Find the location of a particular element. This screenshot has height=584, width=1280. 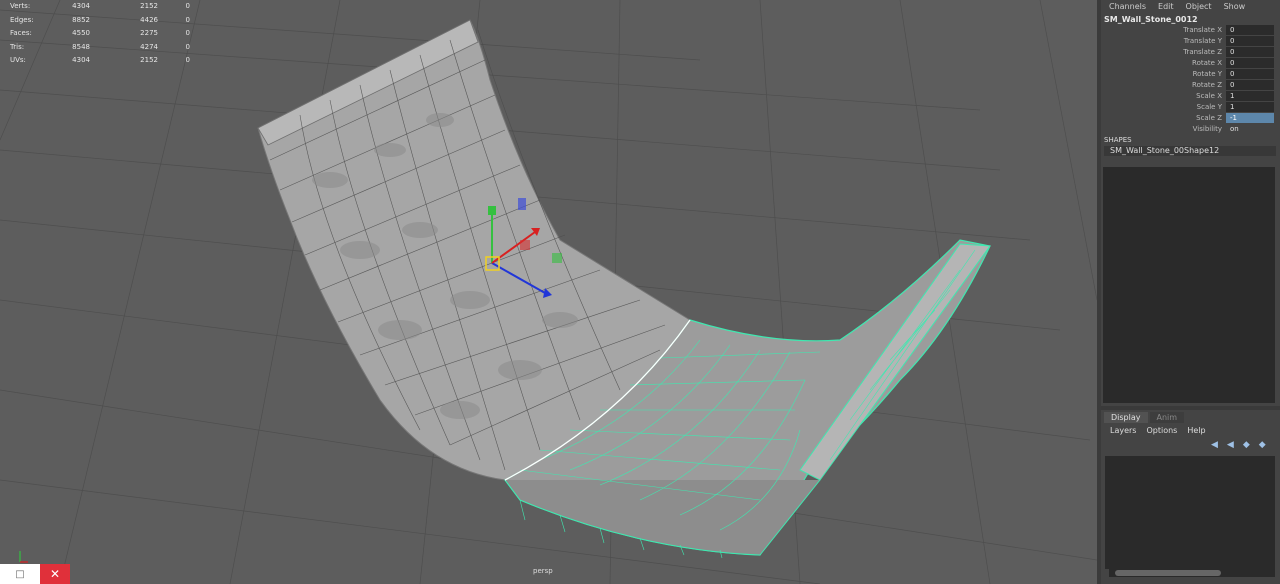

shape-node: SM_Wall_Stone_00Shape12 is located at coordinates (1190, 151).